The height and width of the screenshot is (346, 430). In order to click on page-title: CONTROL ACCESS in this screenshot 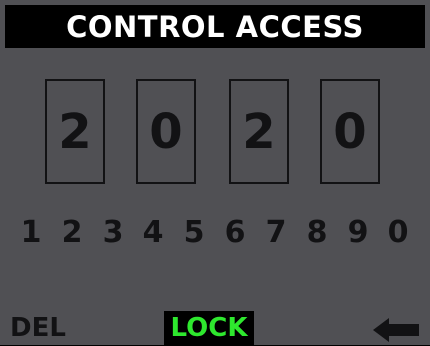, I will do `click(215, 26)`.